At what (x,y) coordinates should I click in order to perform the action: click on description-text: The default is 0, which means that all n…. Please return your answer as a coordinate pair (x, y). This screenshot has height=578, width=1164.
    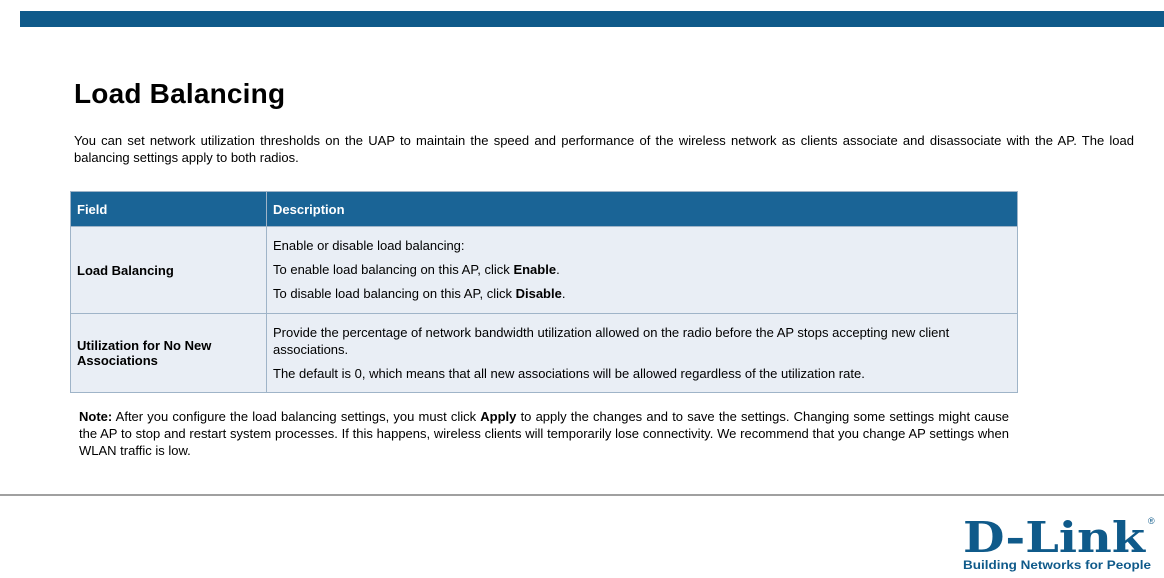
    Looking at the image, I should click on (569, 373).